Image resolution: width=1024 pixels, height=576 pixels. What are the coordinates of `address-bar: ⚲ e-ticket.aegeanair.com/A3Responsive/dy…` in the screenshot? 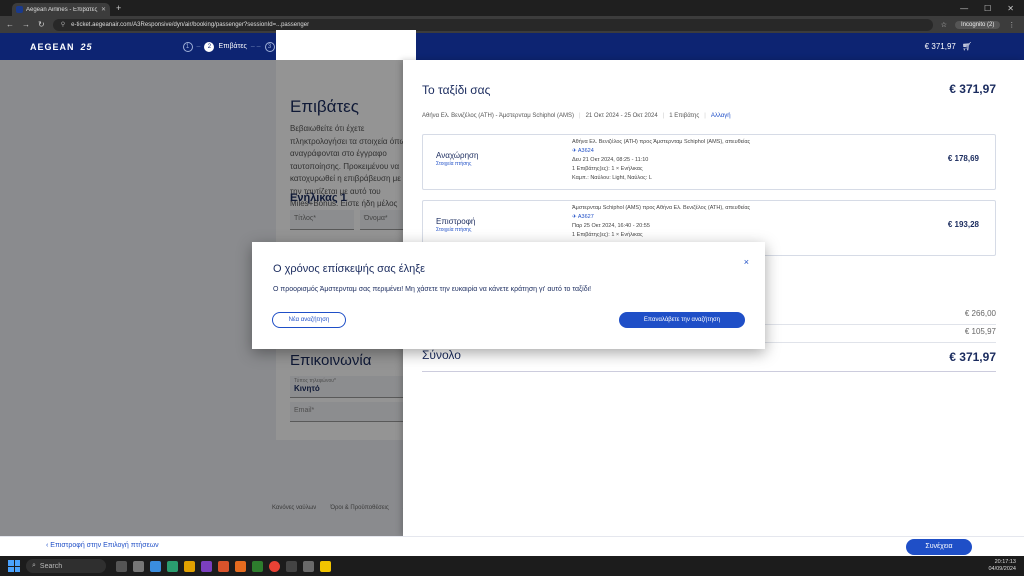 It's located at (492, 24).